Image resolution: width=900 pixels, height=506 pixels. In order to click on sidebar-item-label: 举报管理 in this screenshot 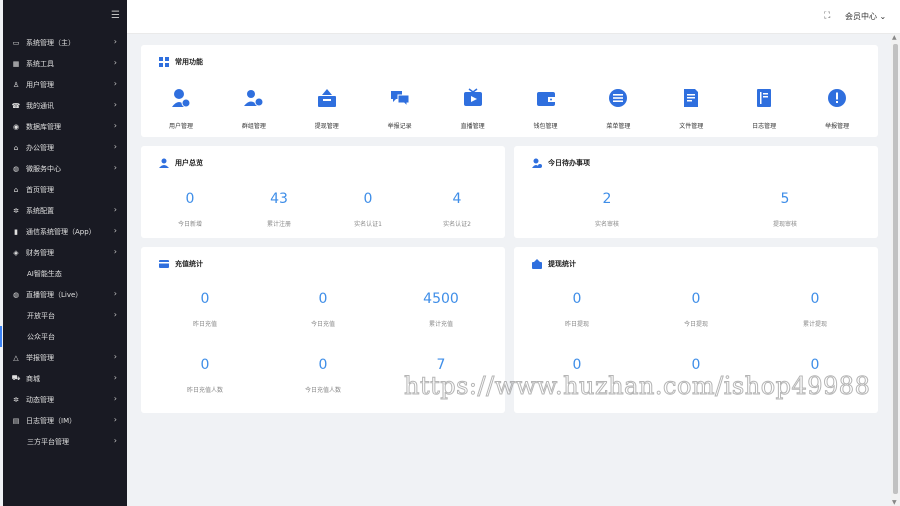, I will do `click(40, 357)`.